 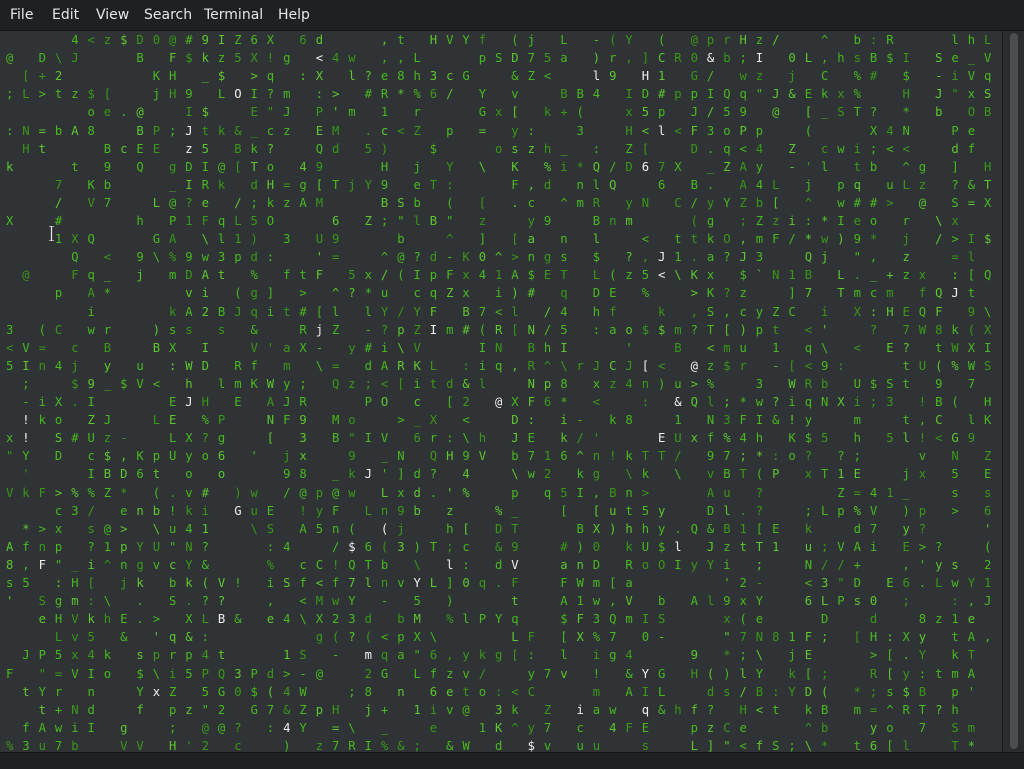 I want to click on rain-glyph: k, so click(x=662, y=311).